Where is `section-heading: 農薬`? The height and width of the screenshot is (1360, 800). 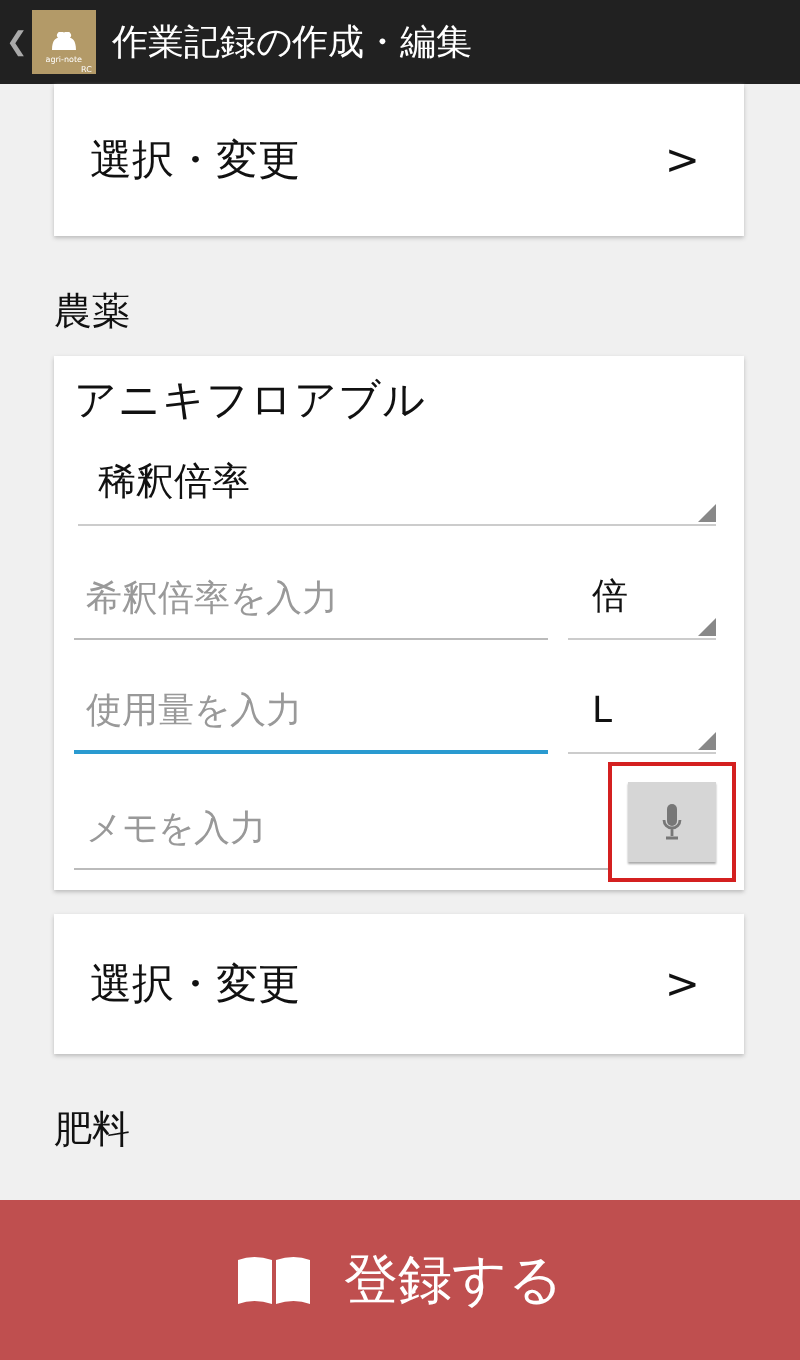
section-heading: 農薬 is located at coordinates (93, 313).